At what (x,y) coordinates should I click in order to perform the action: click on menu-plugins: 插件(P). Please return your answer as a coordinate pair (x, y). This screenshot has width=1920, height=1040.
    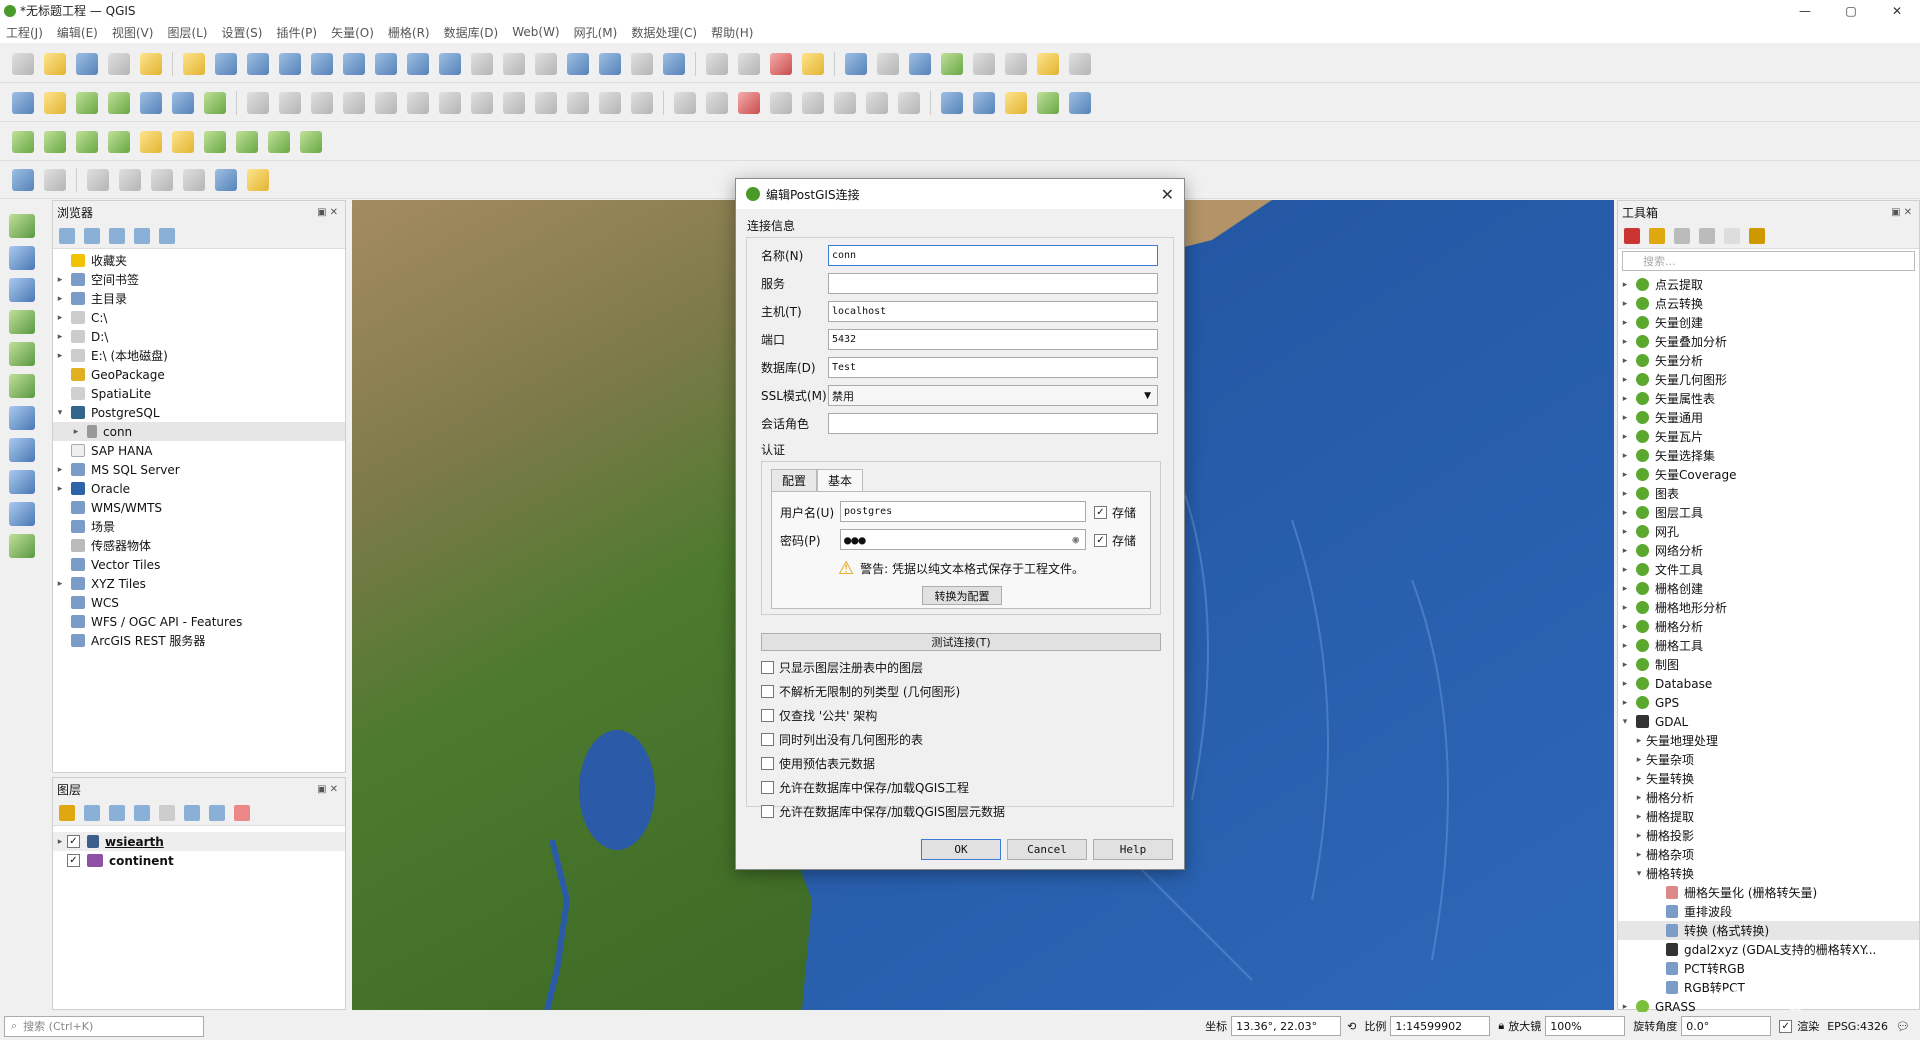
    Looking at the image, I should click on (296, 32).